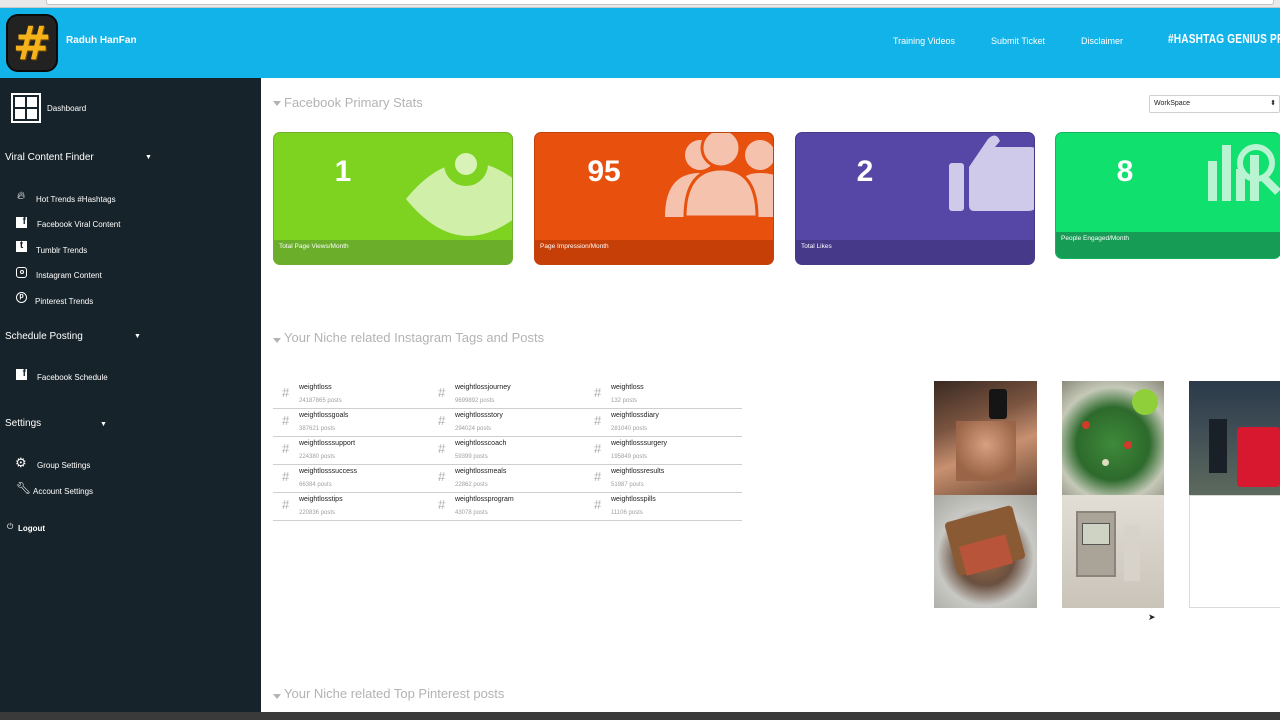 The height and width of the screenshot is (720, 1280). I want to click on stat-card-footer: People Engaged/Month, so click(1168, 245).